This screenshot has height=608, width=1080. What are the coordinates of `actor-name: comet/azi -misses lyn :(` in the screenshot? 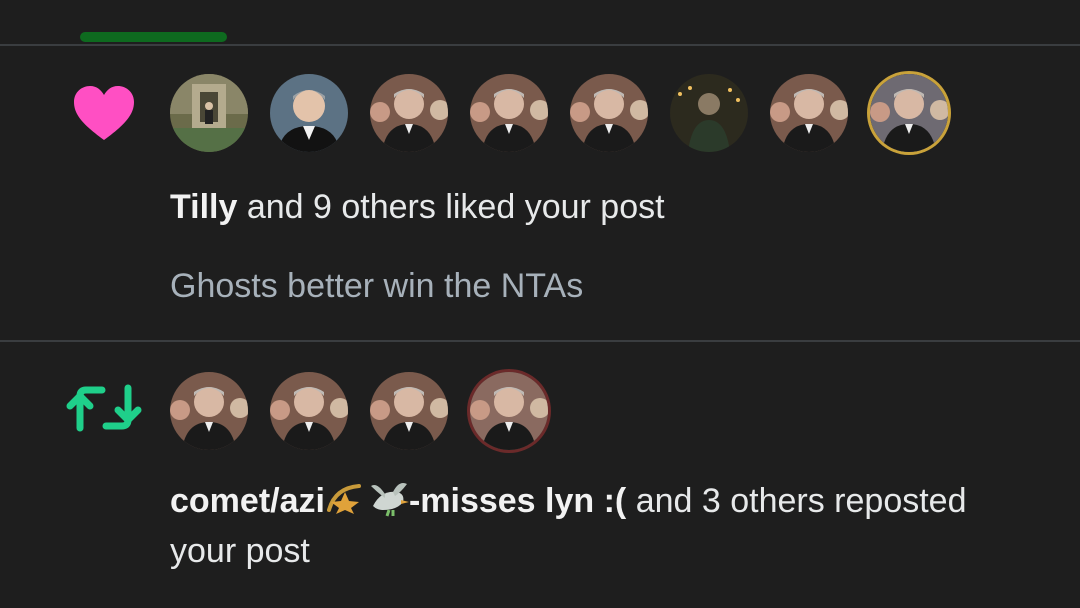 It's located at (398, 501).